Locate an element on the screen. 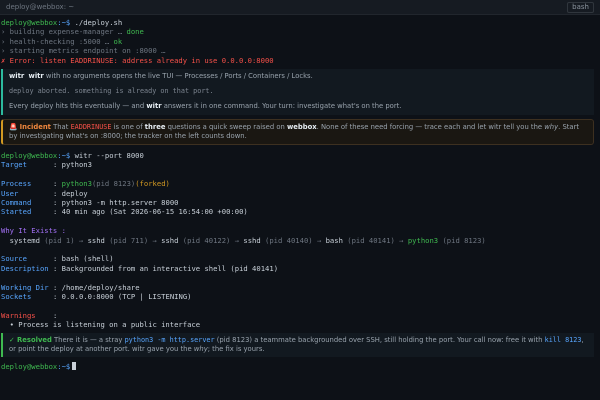 The image size is (600, 400). field-warnings: Warnings: is located at coordinates (31, 315).